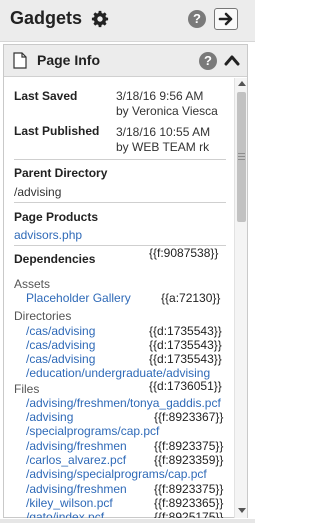  Describe the element at coordinates (100, 19) in the screenshot. I see `gear-icon` at that location.